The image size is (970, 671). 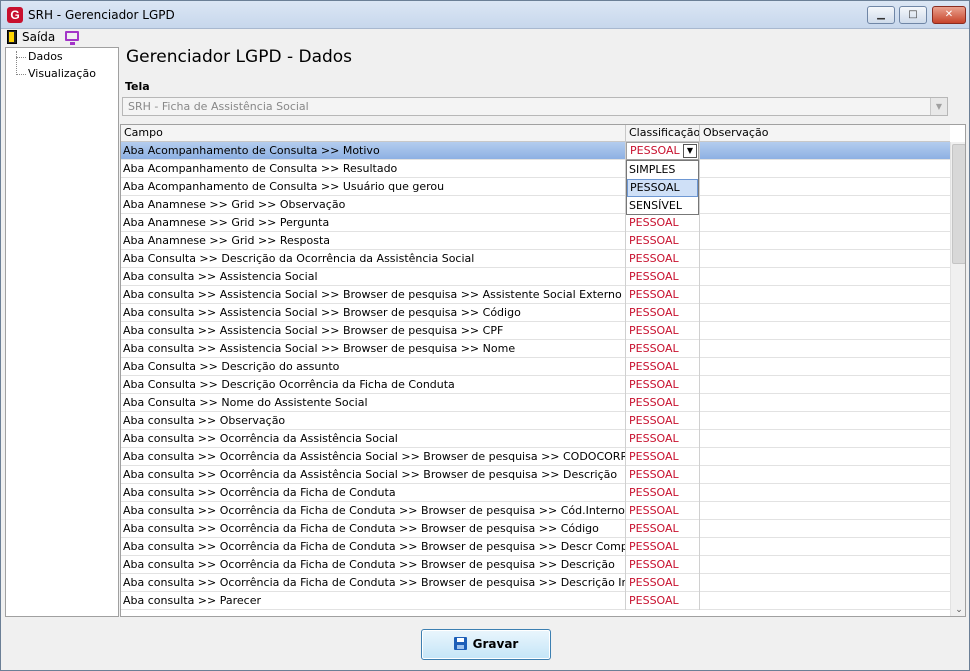 What do you see at coordinates (239, 57) in the screenshot?
I see `page-title: Gerenciador LGPD - Dados` at bounding box center [239, 57].